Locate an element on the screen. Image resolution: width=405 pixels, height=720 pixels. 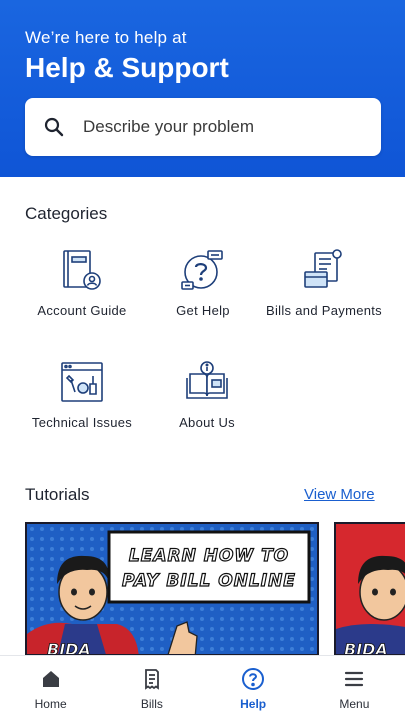
search-icon is located at coordinates (54, 127).